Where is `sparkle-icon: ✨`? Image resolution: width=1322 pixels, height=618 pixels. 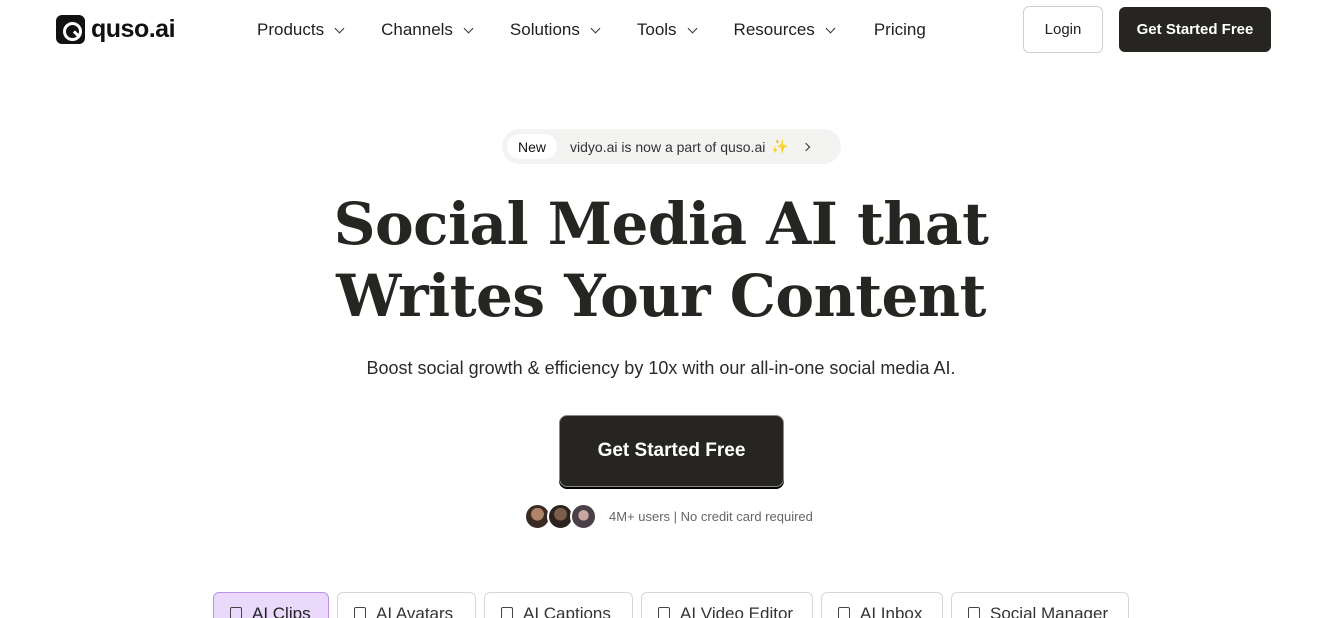
sparkle-icon: ✨ is located at coordinates (780, 146).